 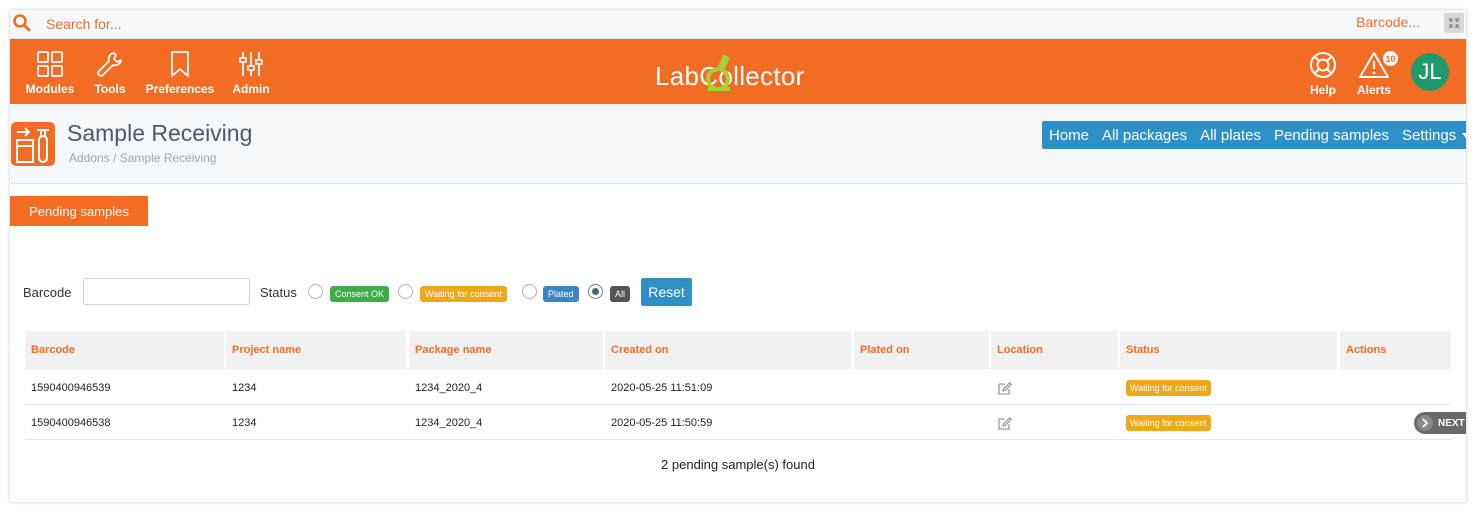 I want to click on nav-label: Admin, so click(x=251, y=89).